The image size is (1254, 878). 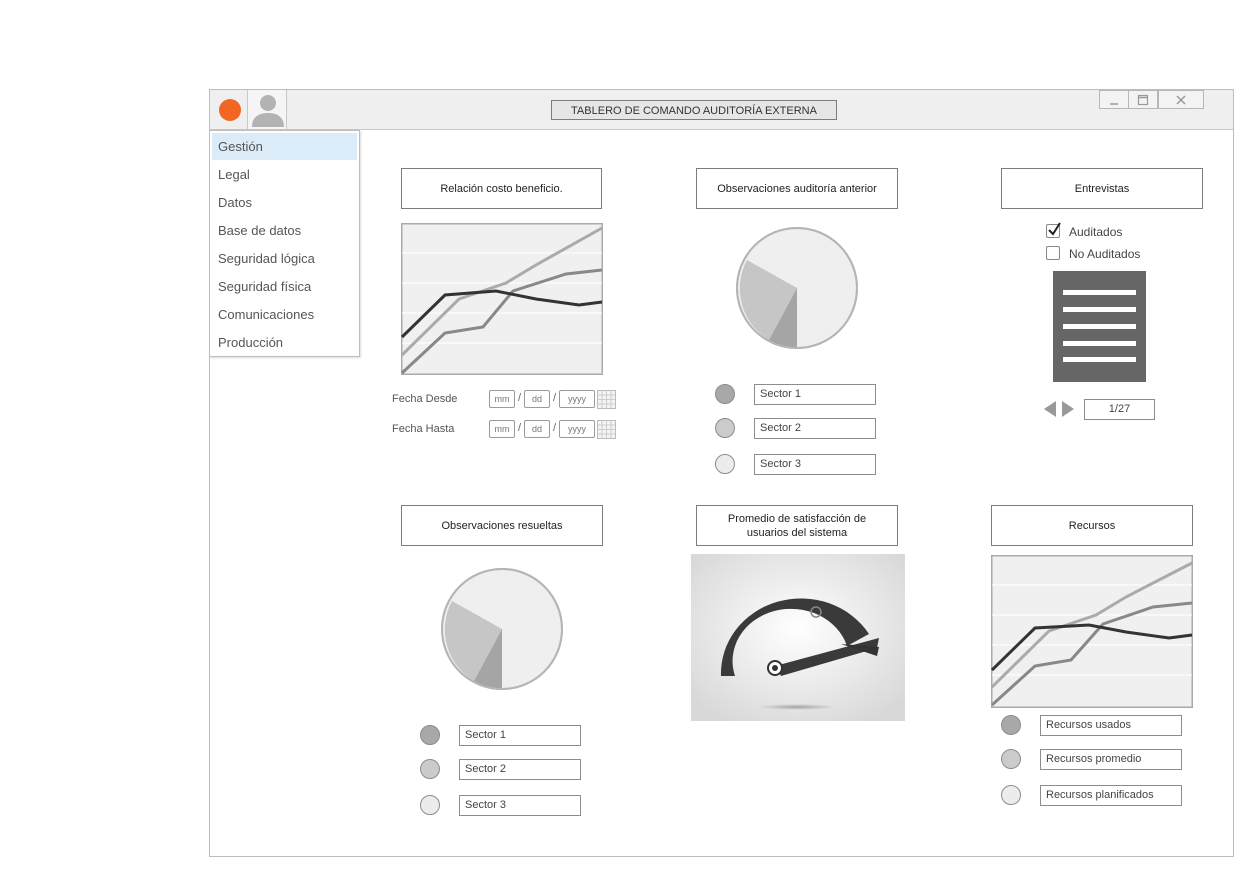 I want to click on fecha-hasta-day: dd, so click(x=537, y=429).